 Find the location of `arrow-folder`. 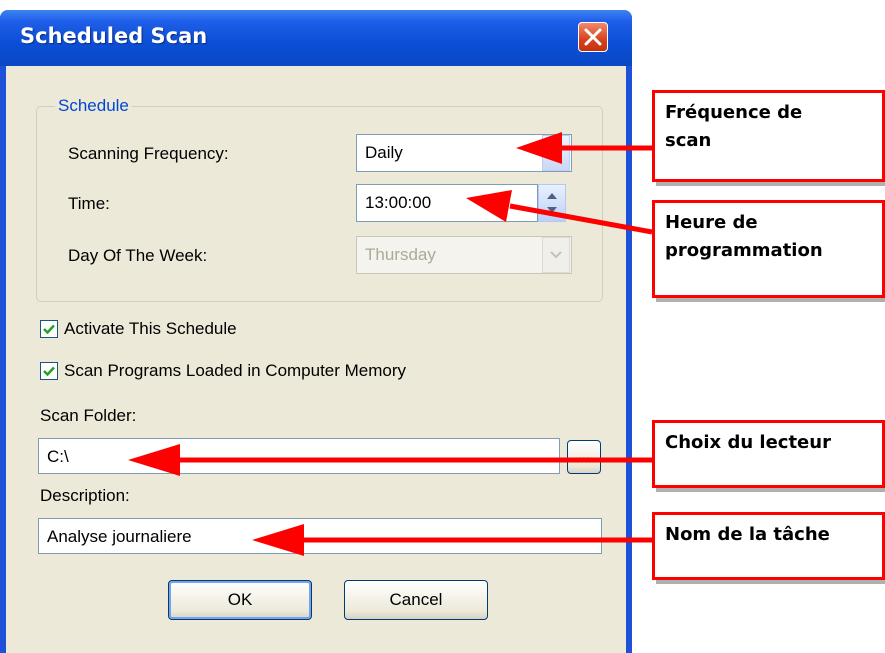

arrow-folder is located at coordinates (390, 460).